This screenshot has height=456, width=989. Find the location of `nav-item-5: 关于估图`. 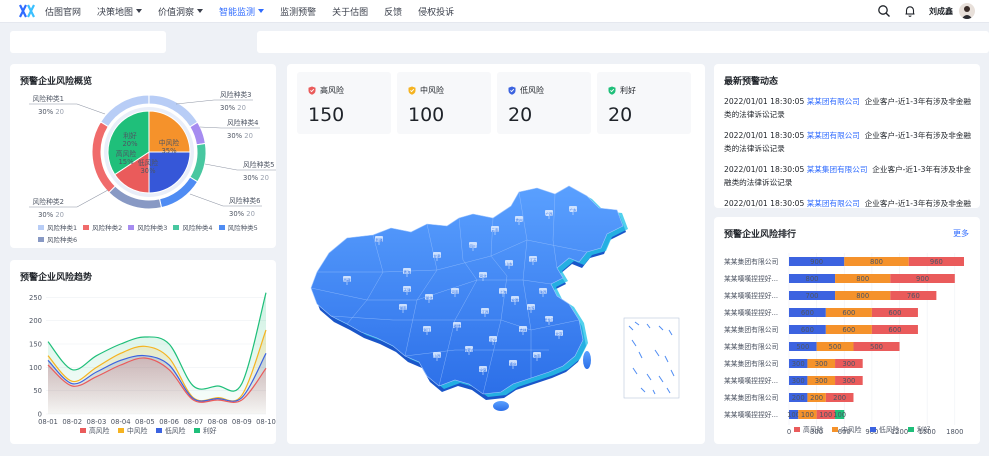

nav-item-5: 关于估图 is located at coordinates (350, 11).